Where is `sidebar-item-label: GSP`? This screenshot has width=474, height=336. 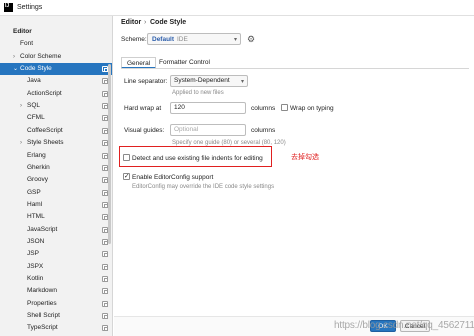
sidebar-item-label: GSP is located at coordinates (34, 192).